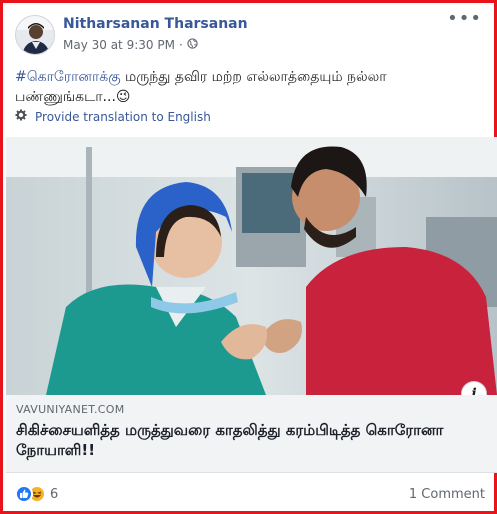 This screenshot has height=514, width=497. I want to click on hashtag-link: #கொரோனாக்கு, so click(68, 77).